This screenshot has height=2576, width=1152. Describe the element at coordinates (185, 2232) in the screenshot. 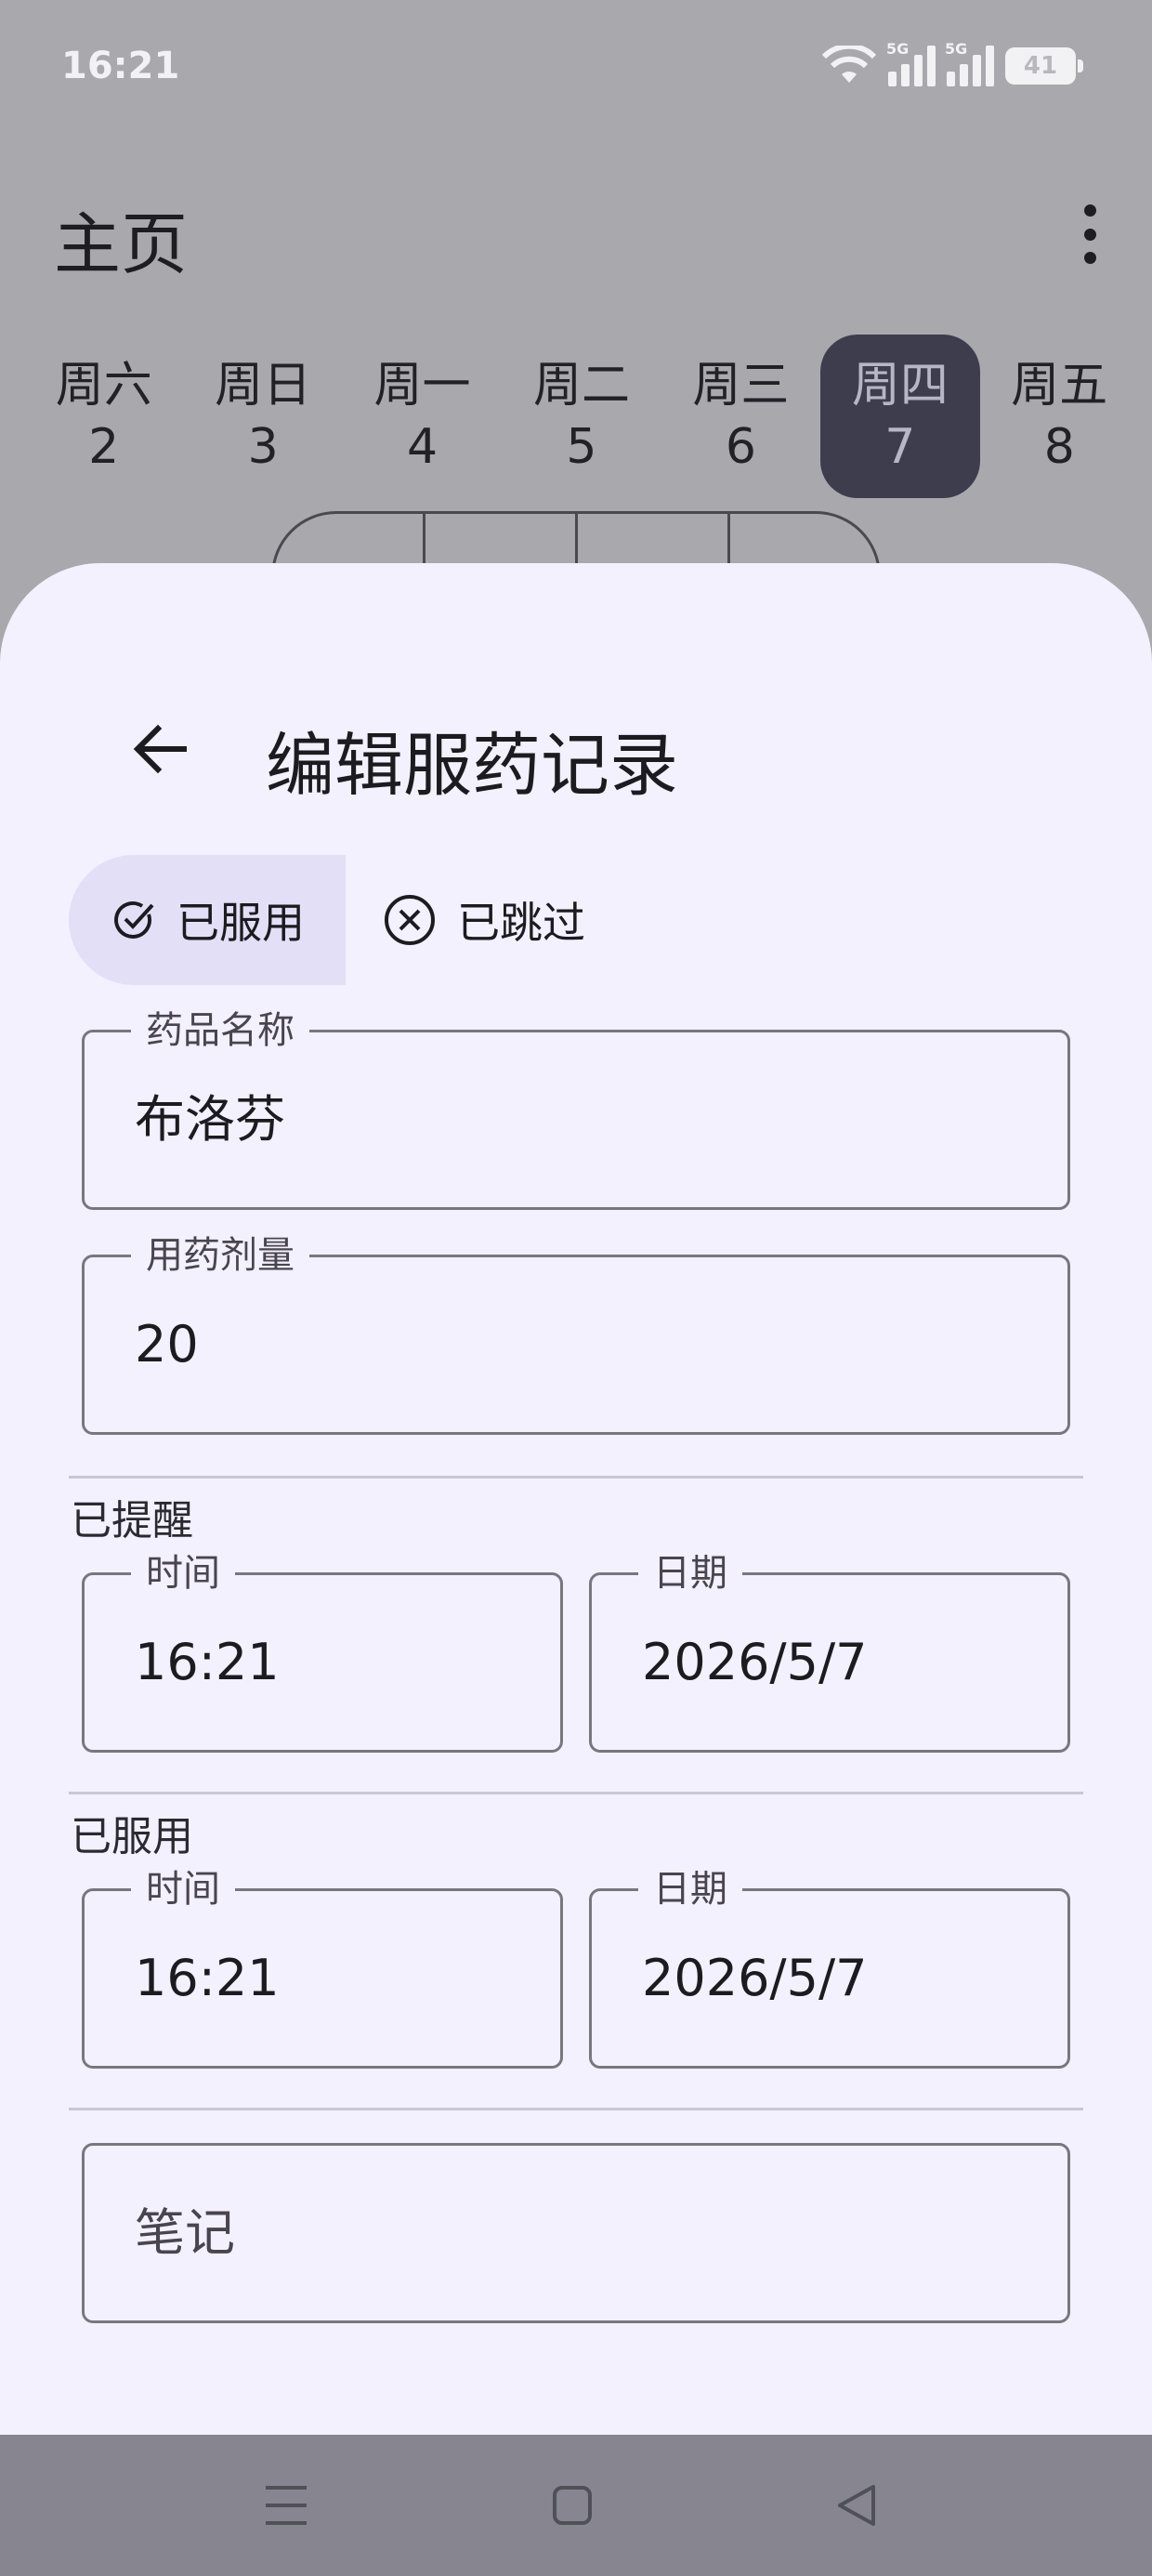

I see `notes-placeholder: 笔记` at that location.